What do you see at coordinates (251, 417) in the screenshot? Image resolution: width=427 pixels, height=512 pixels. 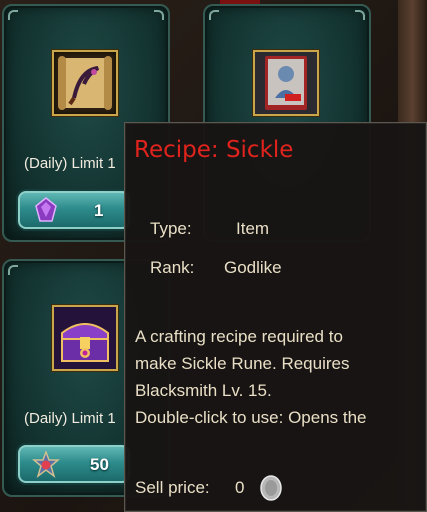 I see `tooltip-description-line: Double-click to use: Opens the` at bounding box center [251, 417].